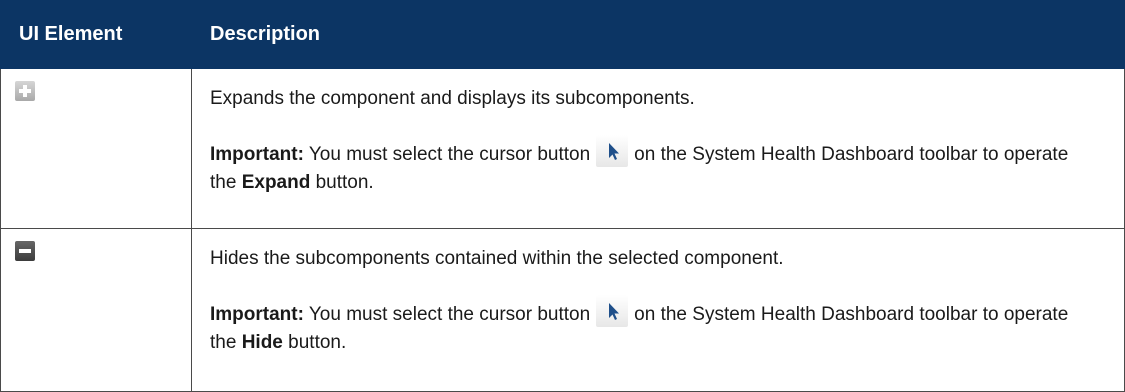 This screenshot has height=392, width=1125. Describe the element at coordinates (262, 342) in the screenshot. I see `note-button-name: Hide` at that location.